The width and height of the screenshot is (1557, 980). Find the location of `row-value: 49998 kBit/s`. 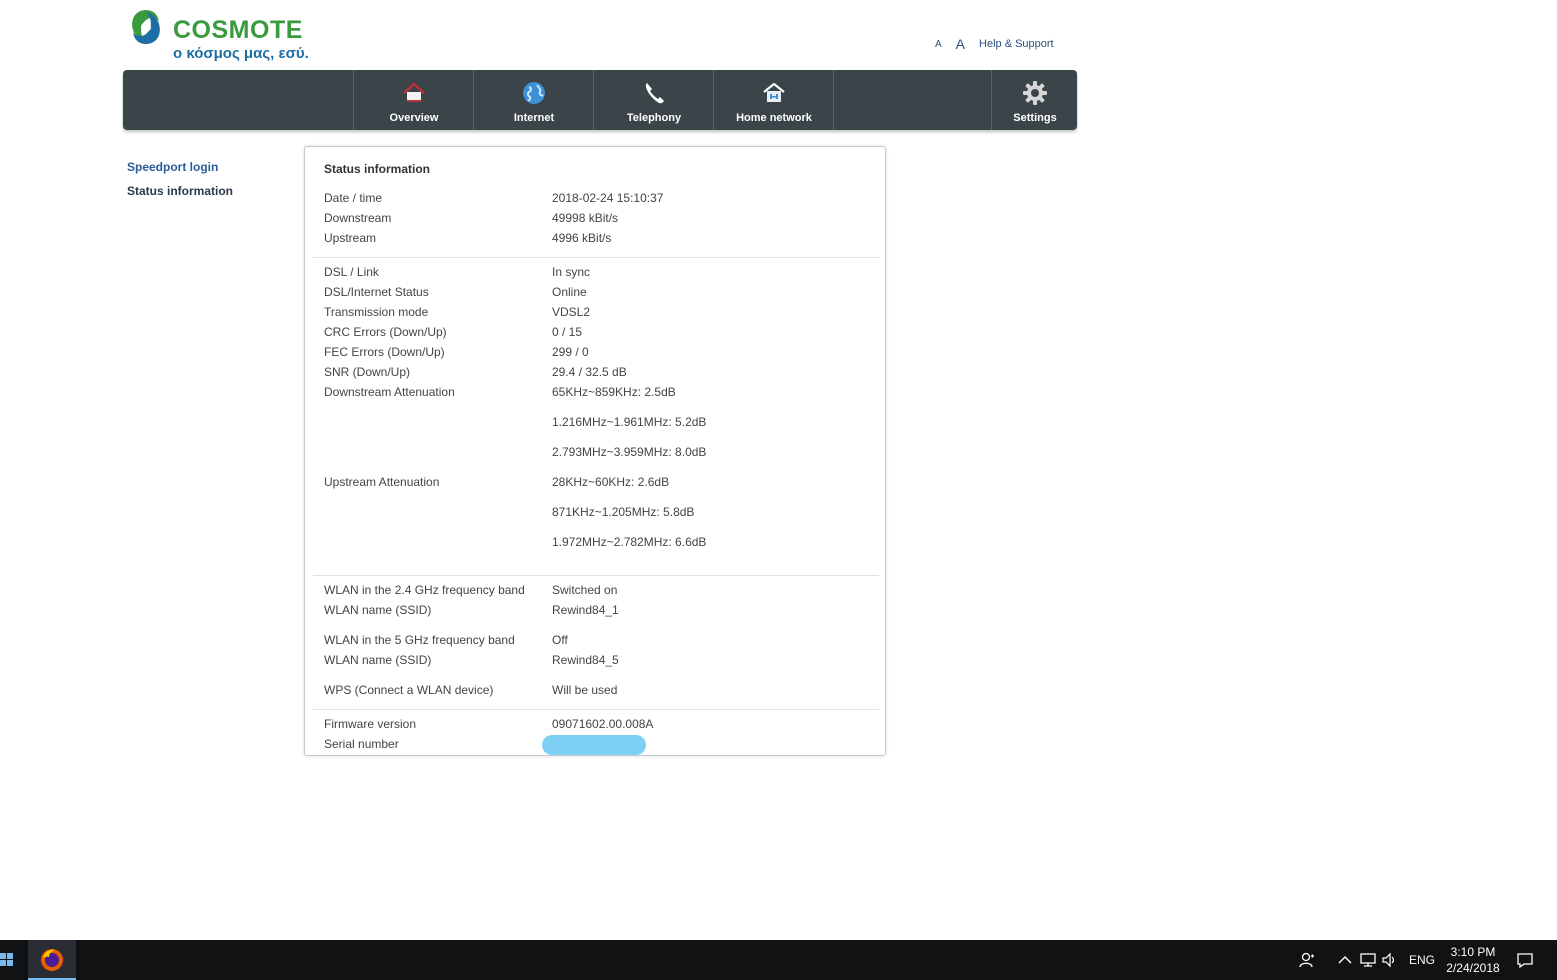

row-value: 49998 kBit/s is located at coordinates (585, 218).